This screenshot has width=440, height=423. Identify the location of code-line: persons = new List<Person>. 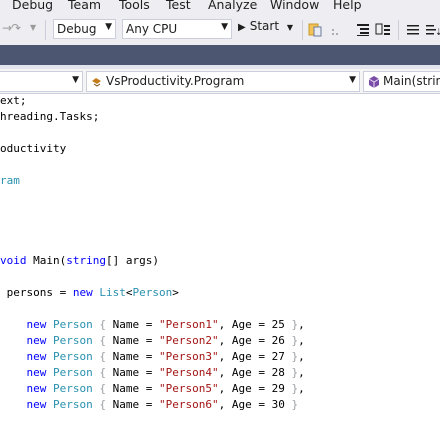
(89, 294).